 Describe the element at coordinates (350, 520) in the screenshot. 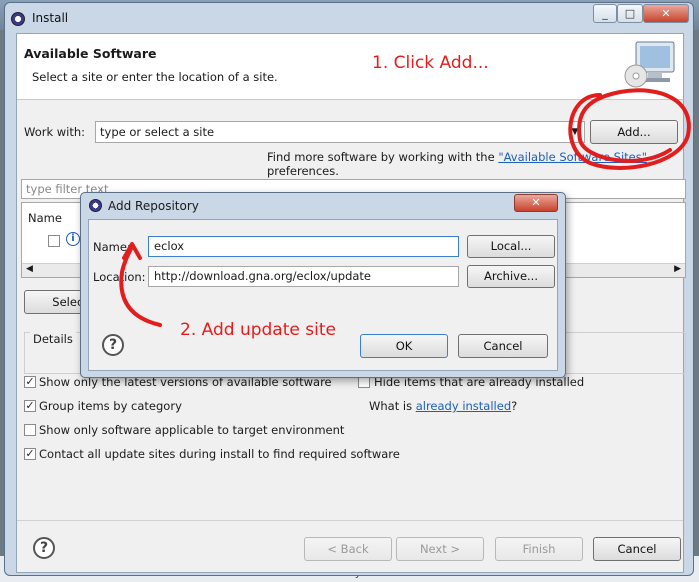

I see `footer-divider` at that location.